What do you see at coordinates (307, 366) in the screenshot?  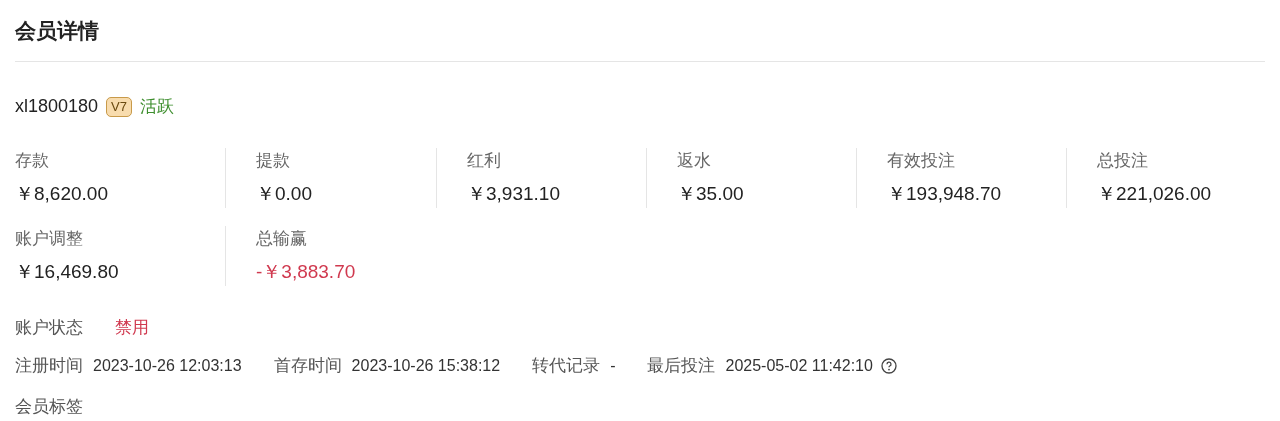 I see `field-label: 首存时间` at bounding box center [307, 366].